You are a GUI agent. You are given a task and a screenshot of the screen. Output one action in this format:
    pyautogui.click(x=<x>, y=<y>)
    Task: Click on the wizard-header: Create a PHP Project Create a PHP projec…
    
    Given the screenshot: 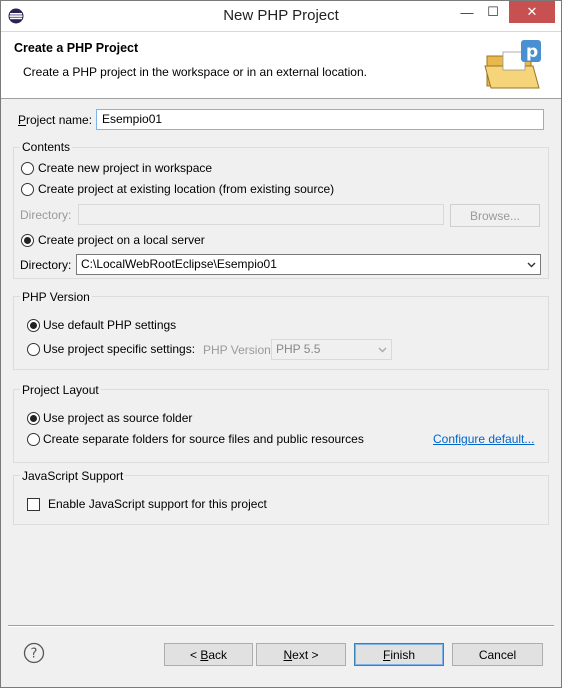 What is the action you would take?
    pyautogui.click(x=281, y=64)
    